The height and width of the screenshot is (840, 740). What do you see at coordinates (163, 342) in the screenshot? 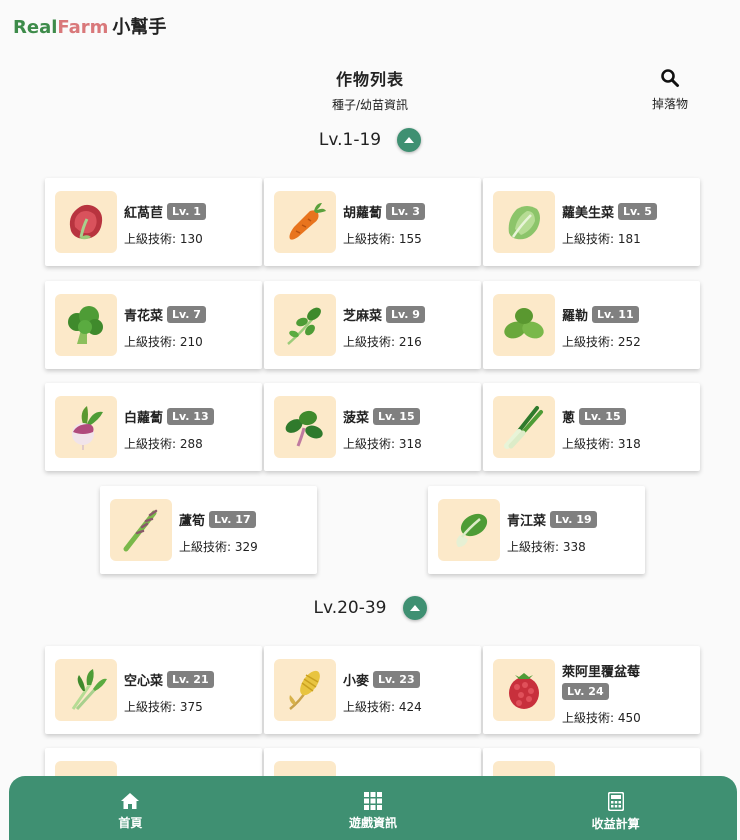
I see `crop-skill: 上級技術: 210` at bounding box center [163, 342].